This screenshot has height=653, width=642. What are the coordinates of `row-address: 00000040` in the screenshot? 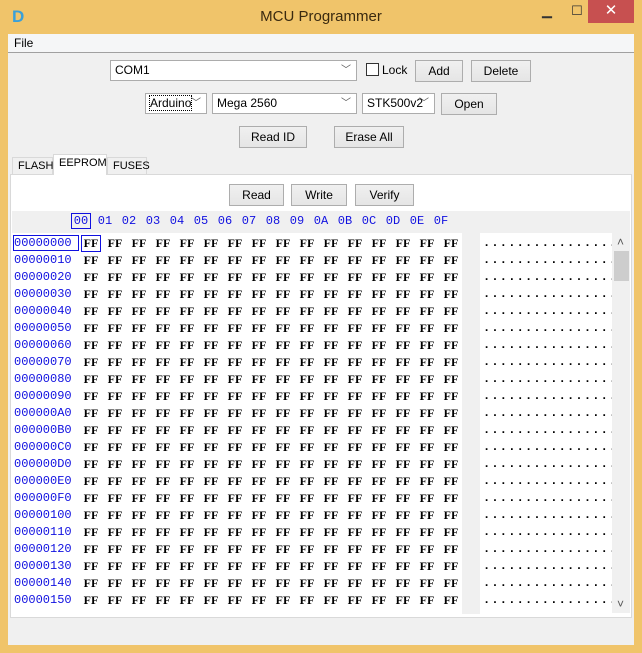 It's located at (46, 311).